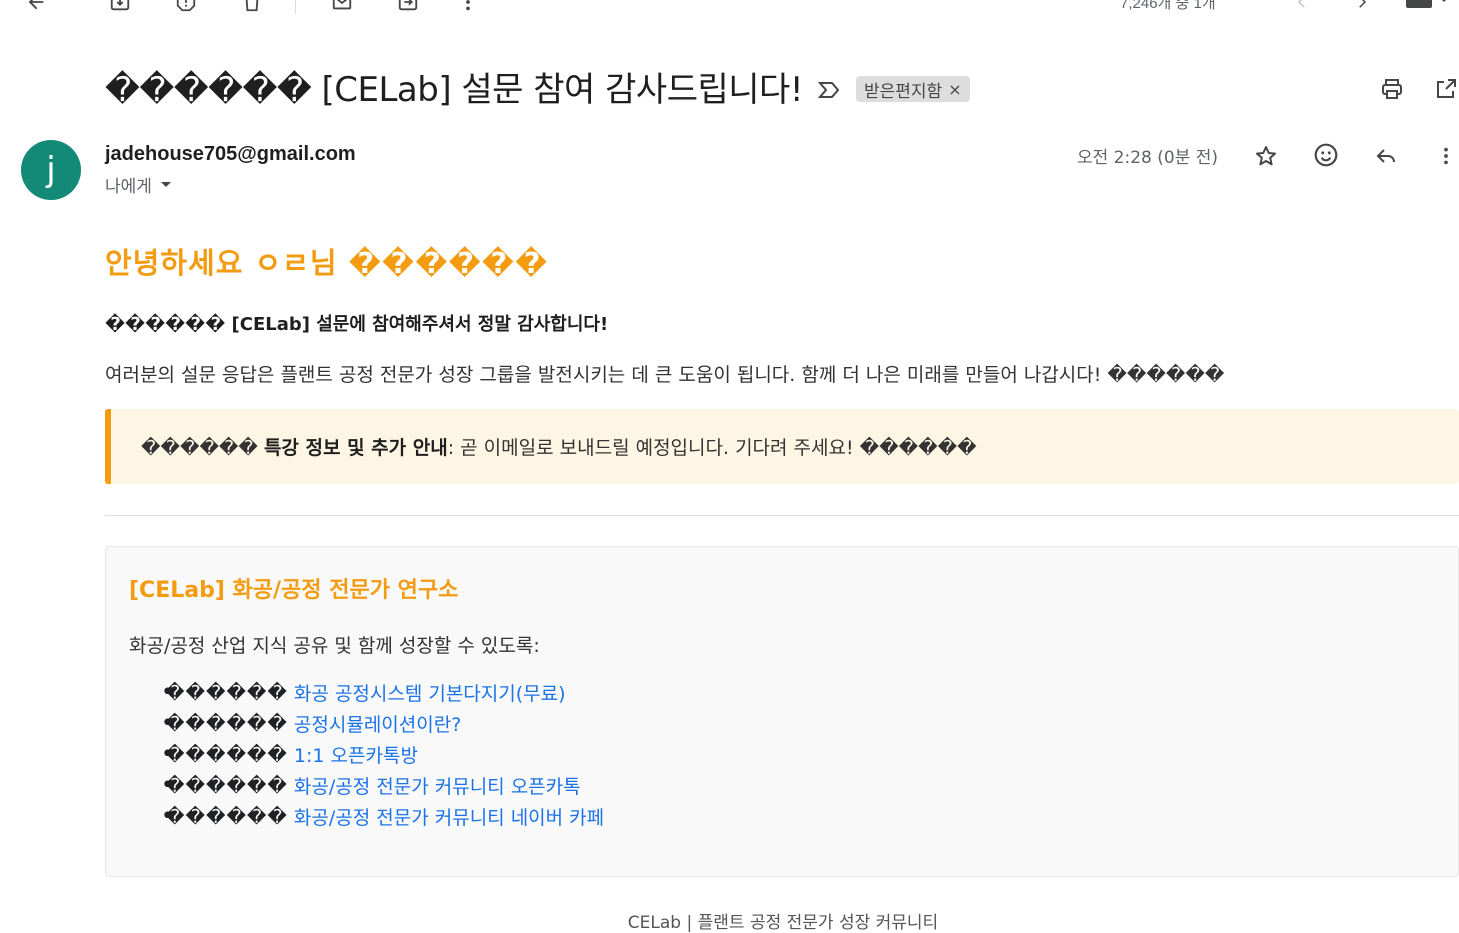  What do you see at coordinates (468, 8) in the screenshot?
I see `more-vert-icon` at bounding box center [468, 8].